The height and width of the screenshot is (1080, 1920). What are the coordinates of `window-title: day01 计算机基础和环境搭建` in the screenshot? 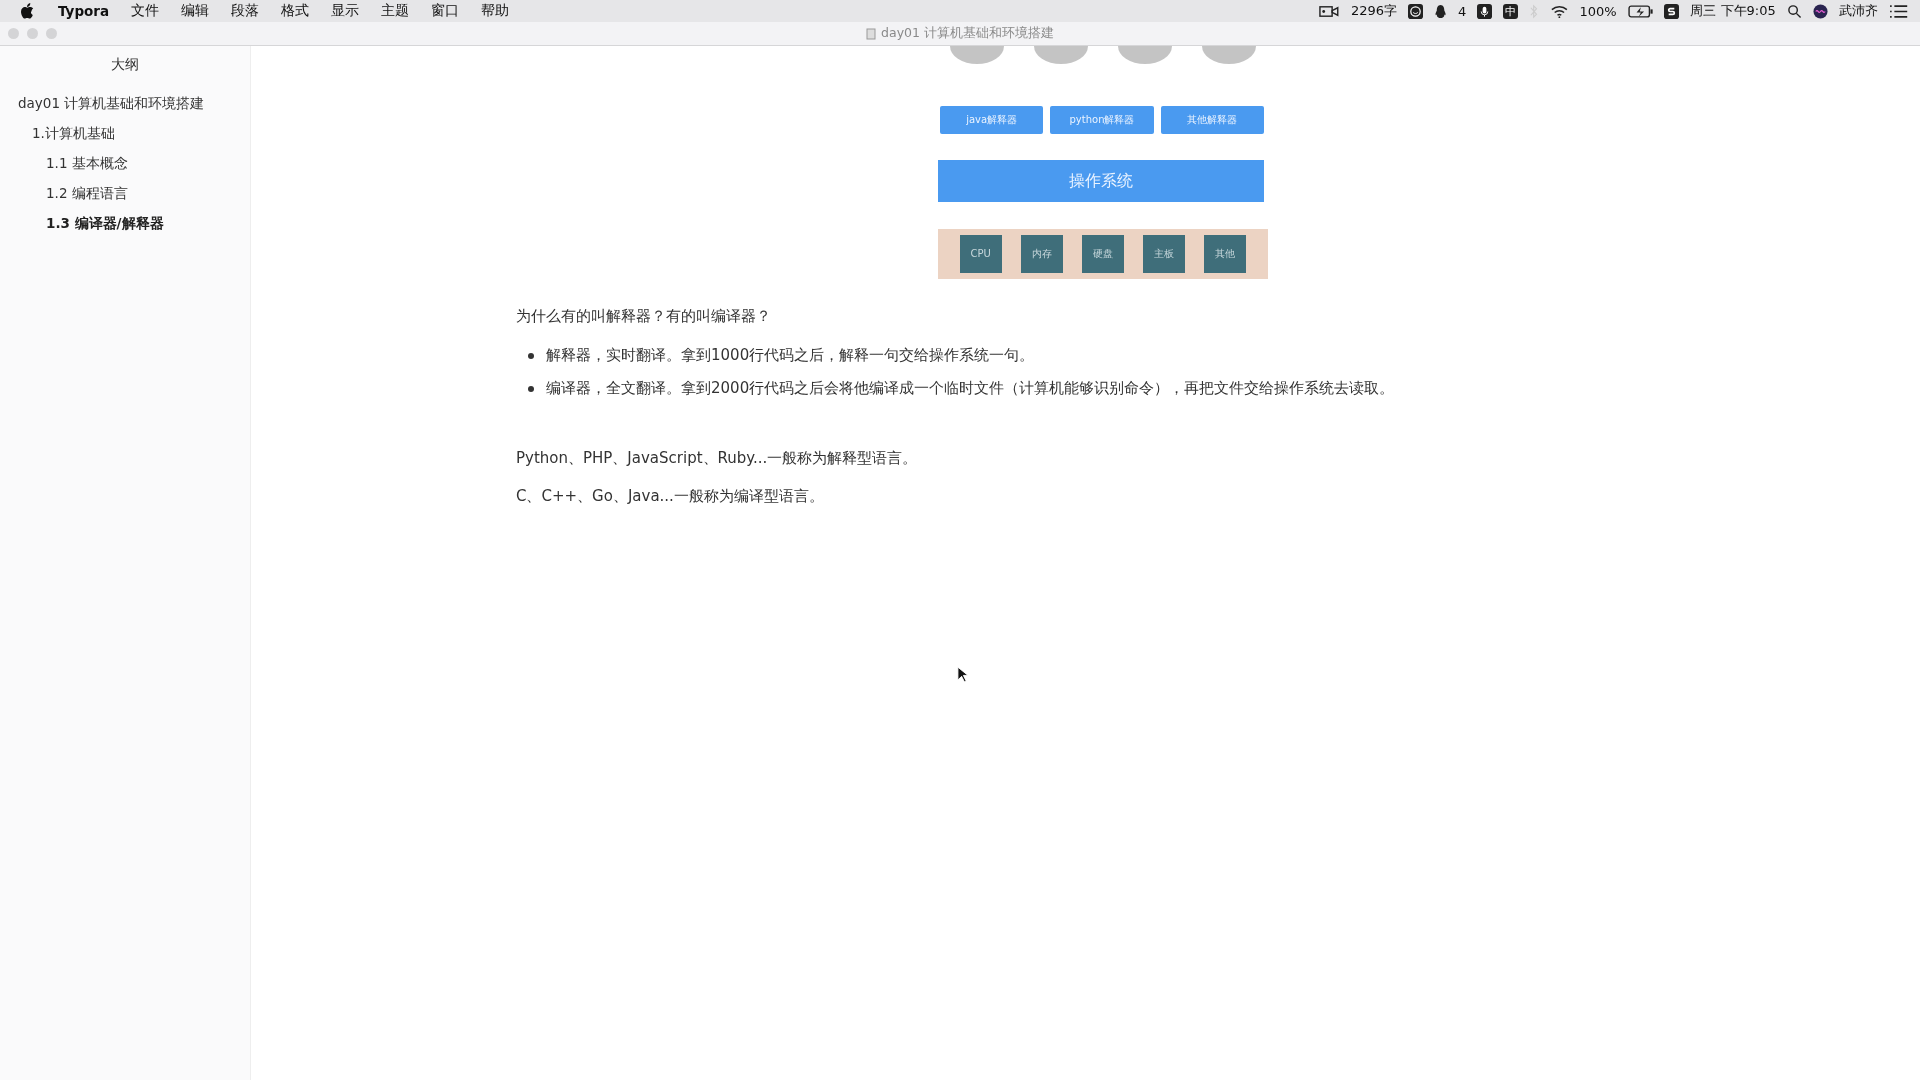 It's located at (967, 33).